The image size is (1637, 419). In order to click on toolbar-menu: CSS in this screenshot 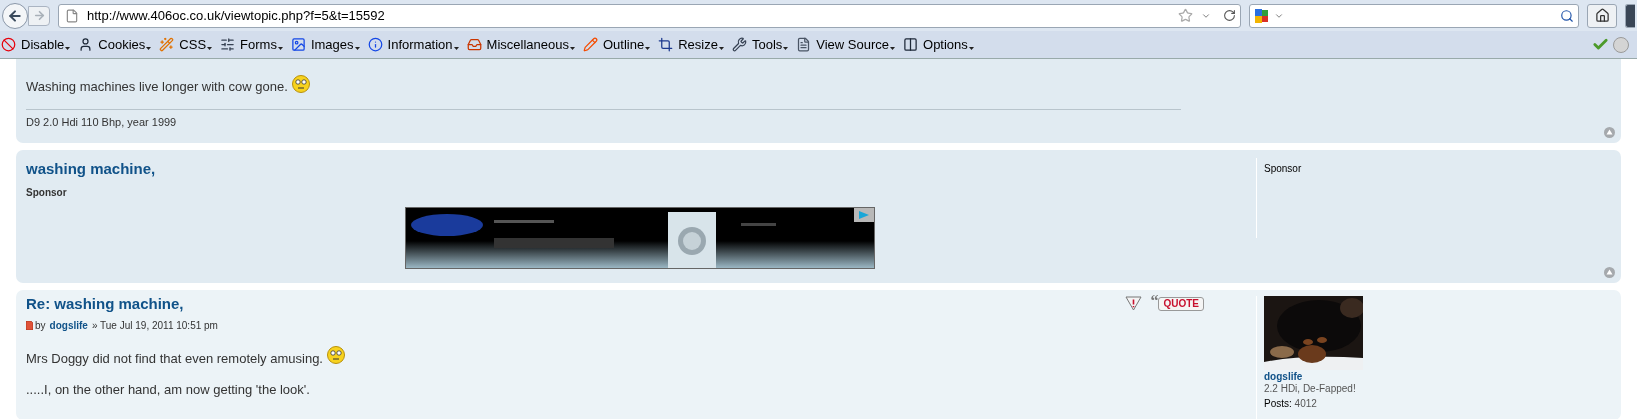, I will do `click(186, 44)`.